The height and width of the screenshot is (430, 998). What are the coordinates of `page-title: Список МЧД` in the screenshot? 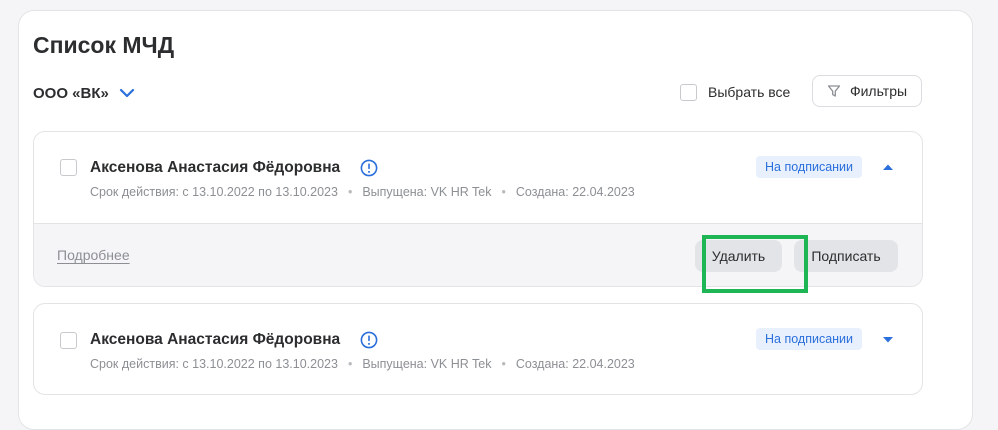 It's located at (104, 45).